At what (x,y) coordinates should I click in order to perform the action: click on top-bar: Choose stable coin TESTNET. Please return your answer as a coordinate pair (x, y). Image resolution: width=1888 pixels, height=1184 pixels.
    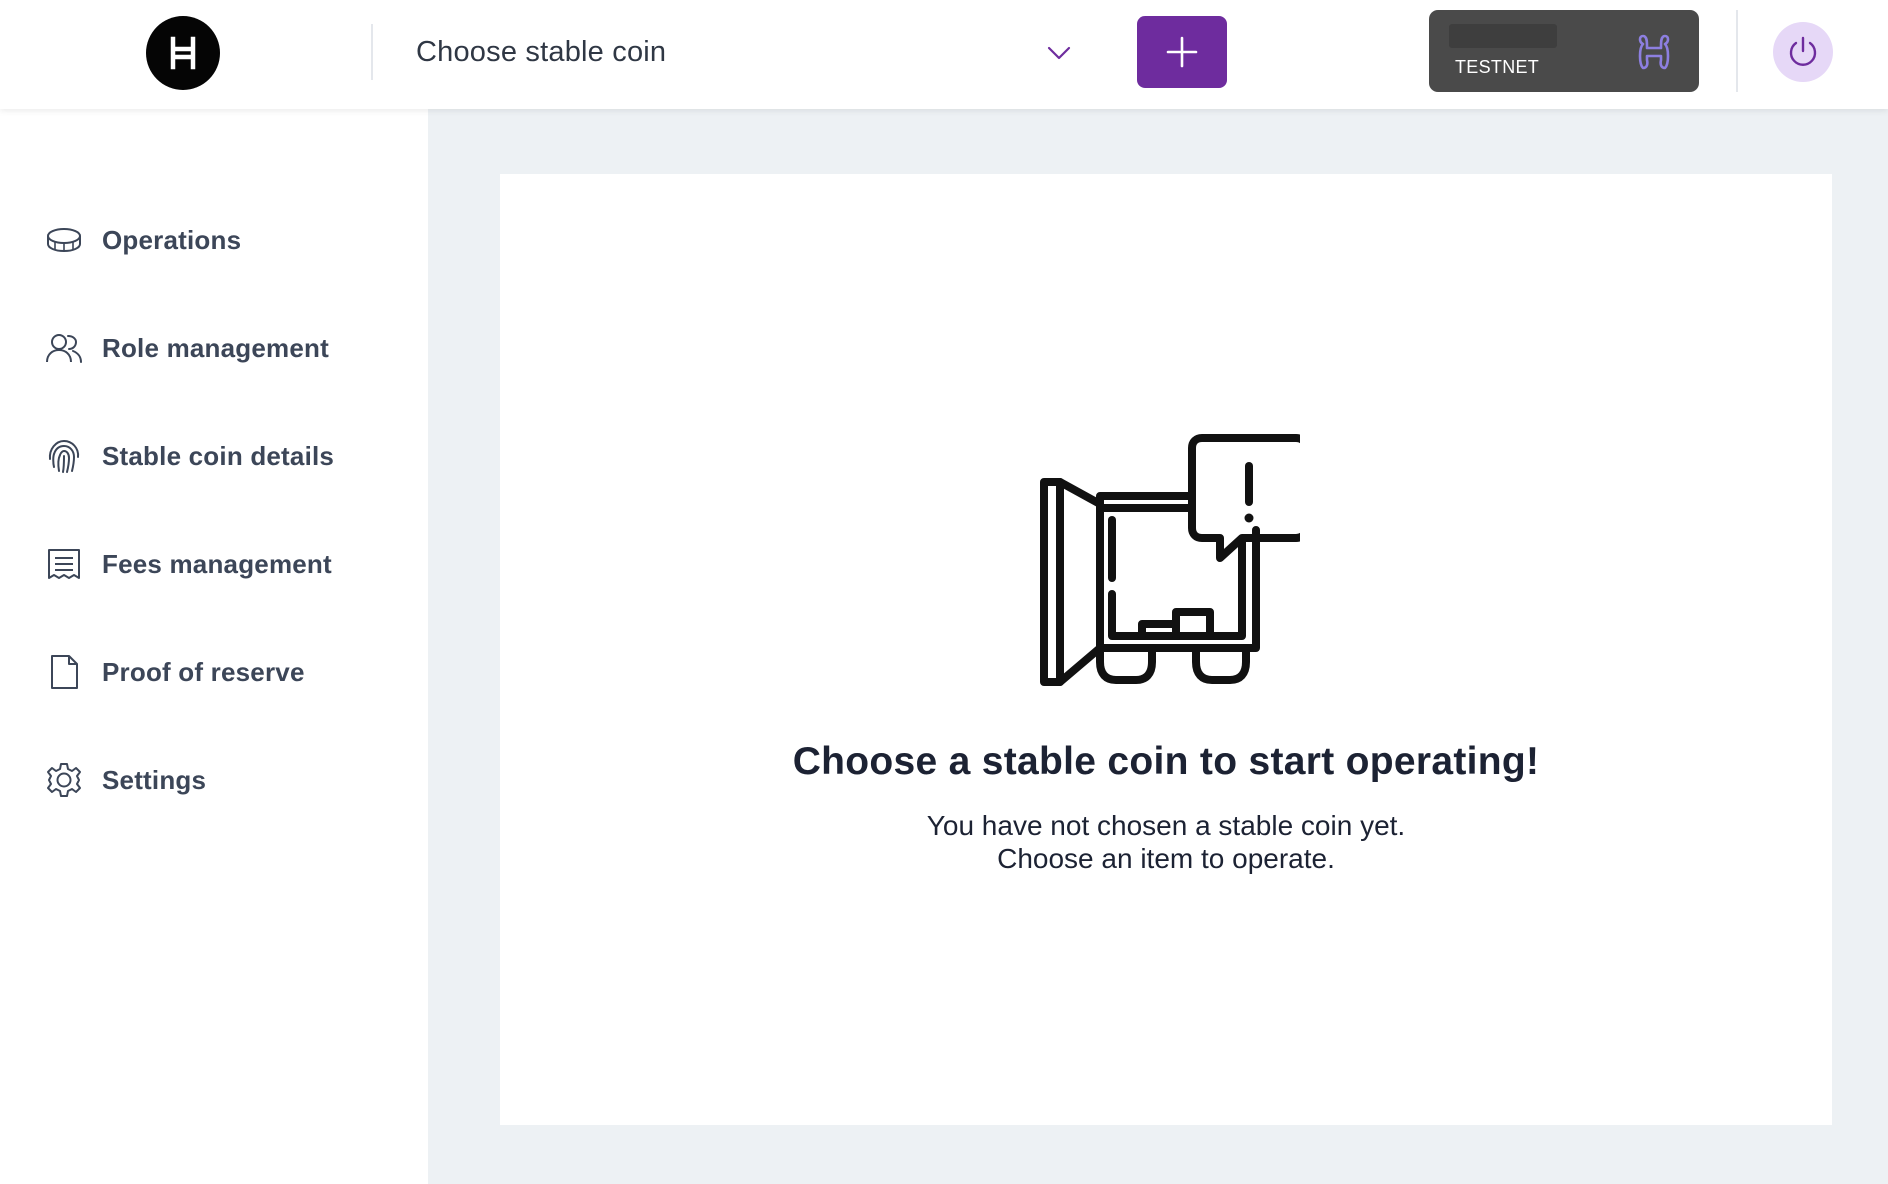
    Looking at the image, I should click on (944, 54).